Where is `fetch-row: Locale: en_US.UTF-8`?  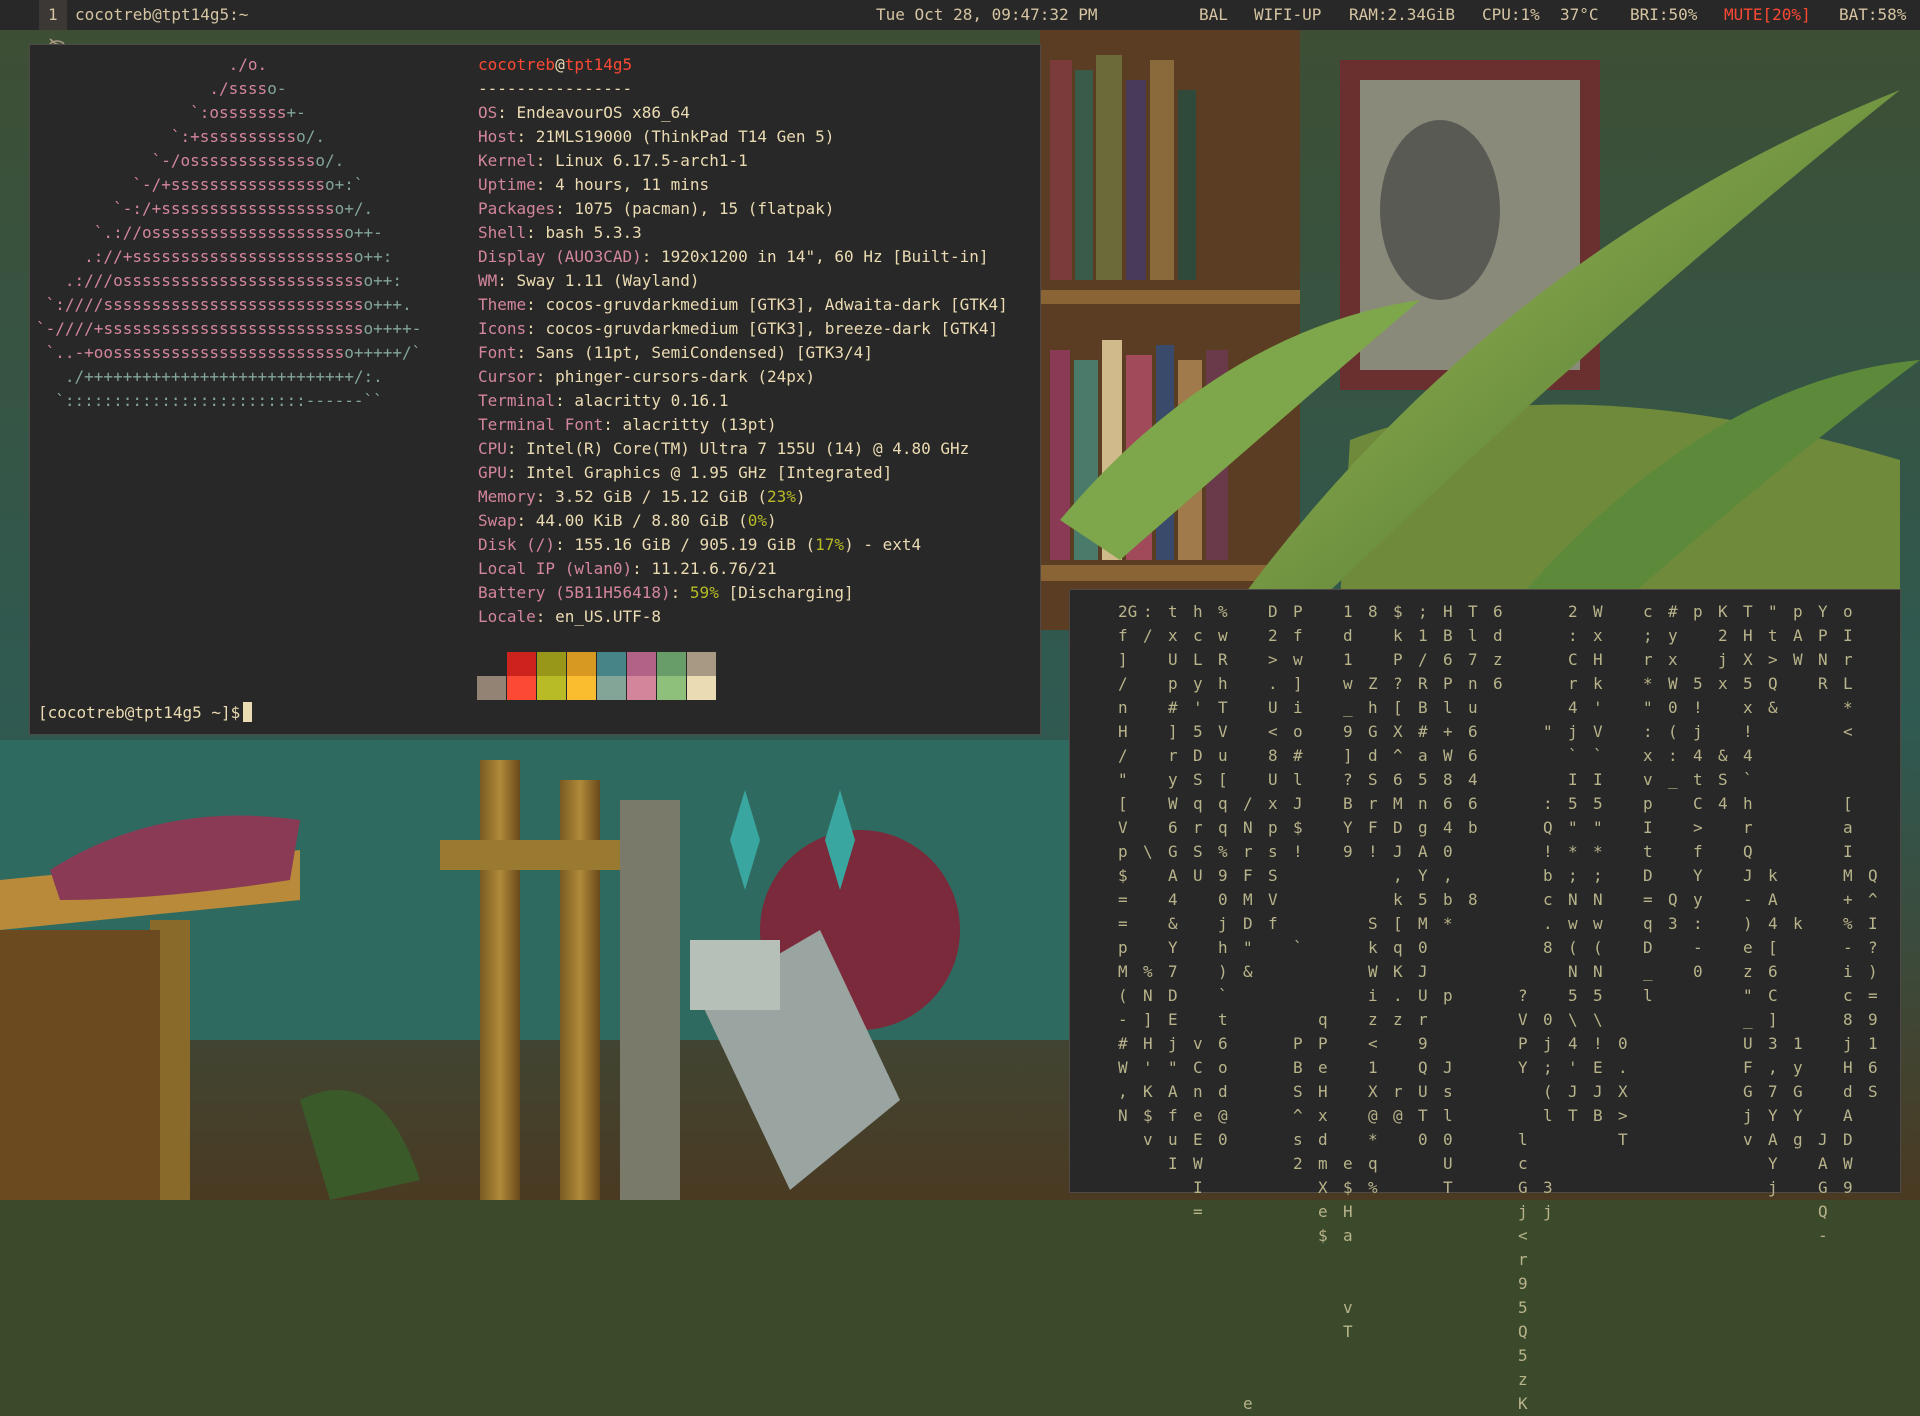
fetch-row: Locale: en_US.UTF-8 is located at coordinates (570, 616).